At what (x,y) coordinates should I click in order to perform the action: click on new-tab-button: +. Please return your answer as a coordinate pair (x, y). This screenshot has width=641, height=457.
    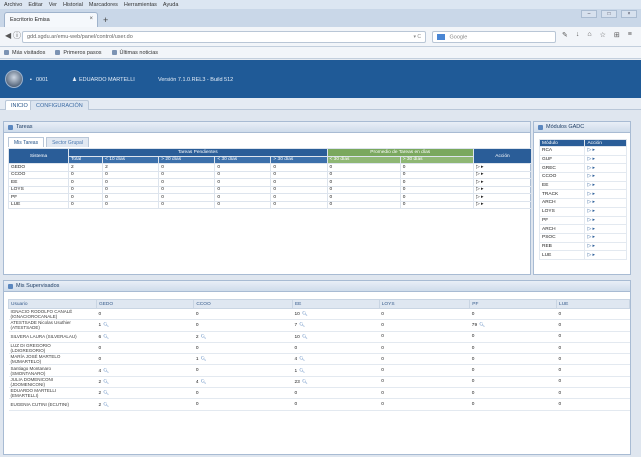
    Looking at the image, I should click on (105, 20).